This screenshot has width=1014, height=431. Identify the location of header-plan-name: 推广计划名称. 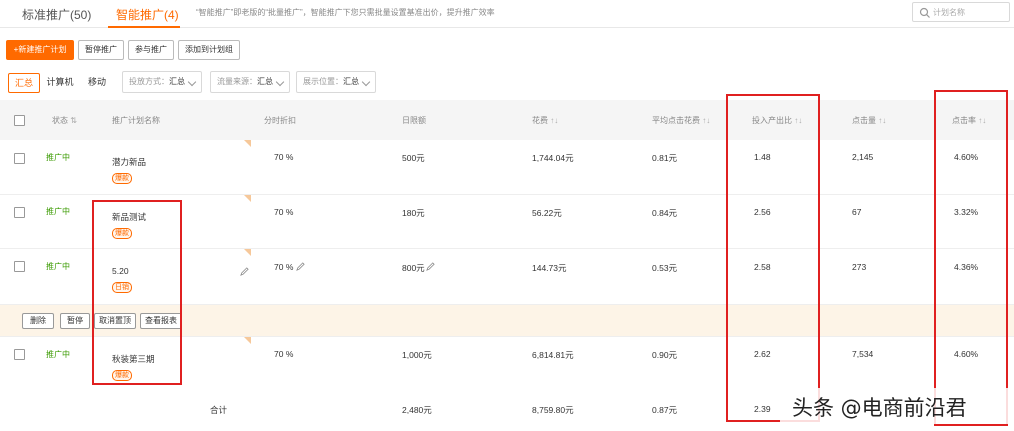
(136, 120).